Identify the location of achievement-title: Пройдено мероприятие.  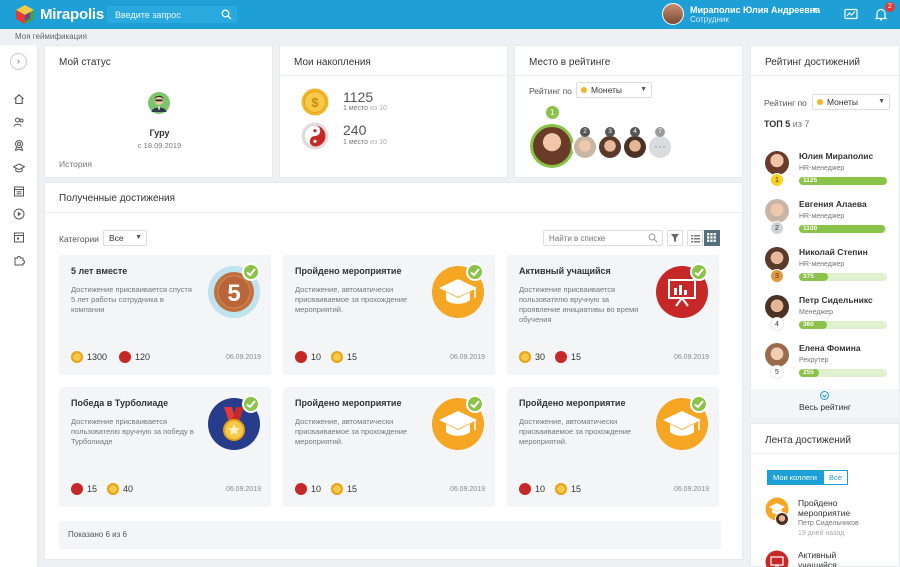
(572, 403).